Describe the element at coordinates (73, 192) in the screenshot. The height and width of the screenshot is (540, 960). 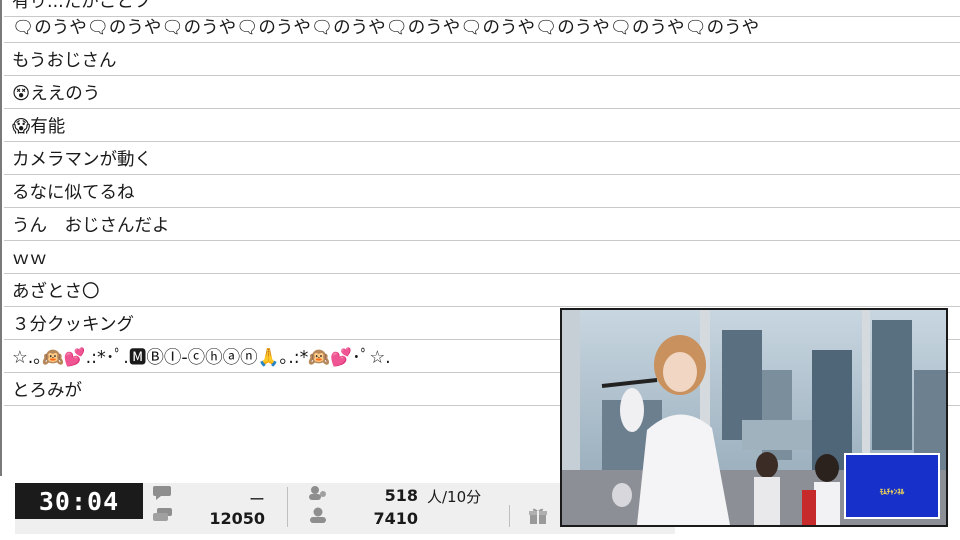
I see `comment-text: るなに似てるね` at that location.